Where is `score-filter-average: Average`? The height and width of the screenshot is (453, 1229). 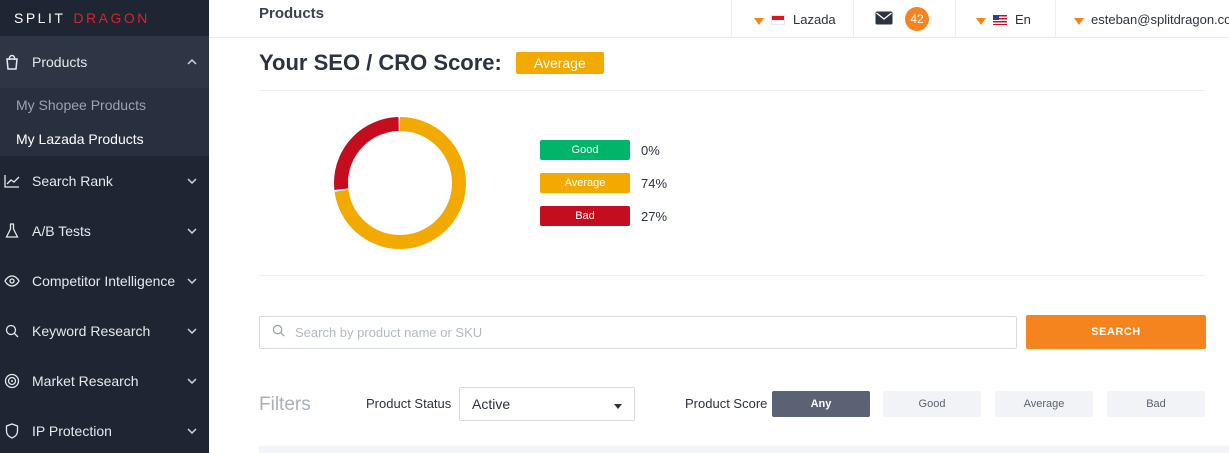 score-filter-average: Average is located at coordinates (1044, 404).